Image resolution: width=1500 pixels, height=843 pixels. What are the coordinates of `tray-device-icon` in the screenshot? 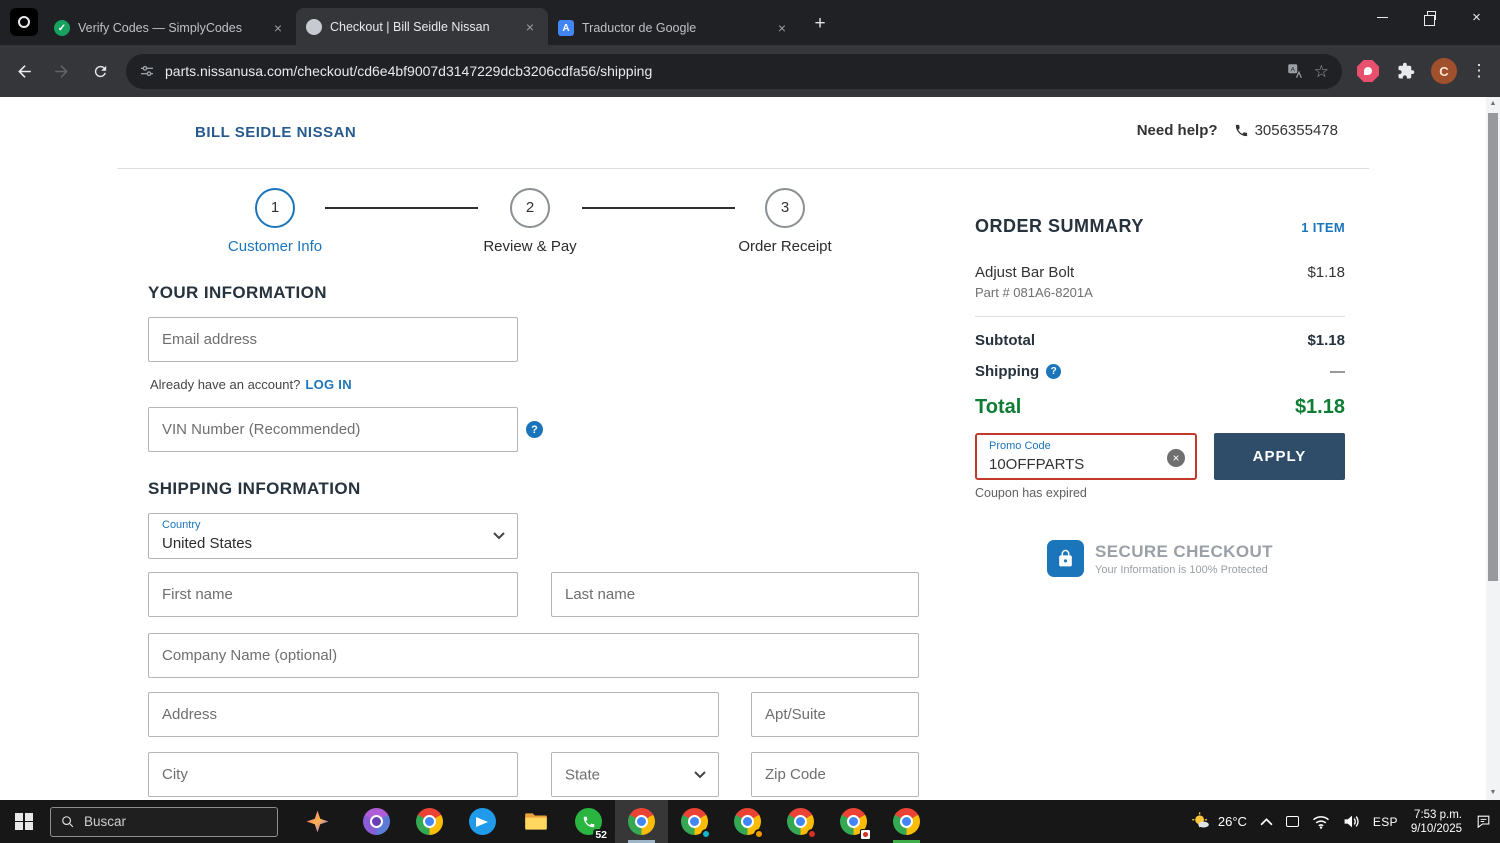 It's located at (1292, 821).